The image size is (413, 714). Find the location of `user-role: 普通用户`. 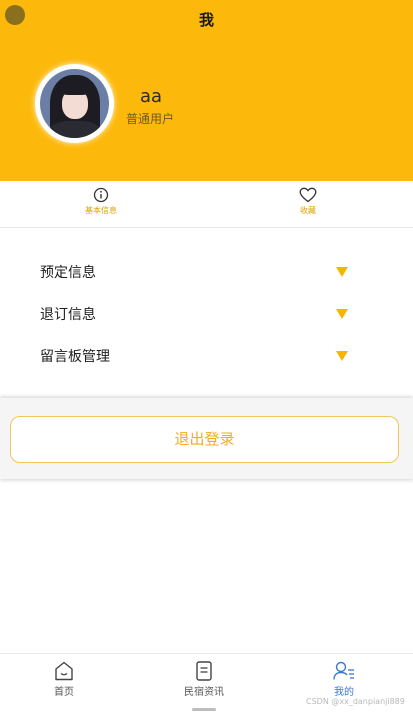

user-role: 普通用户 is located at coordinates (150, 119).